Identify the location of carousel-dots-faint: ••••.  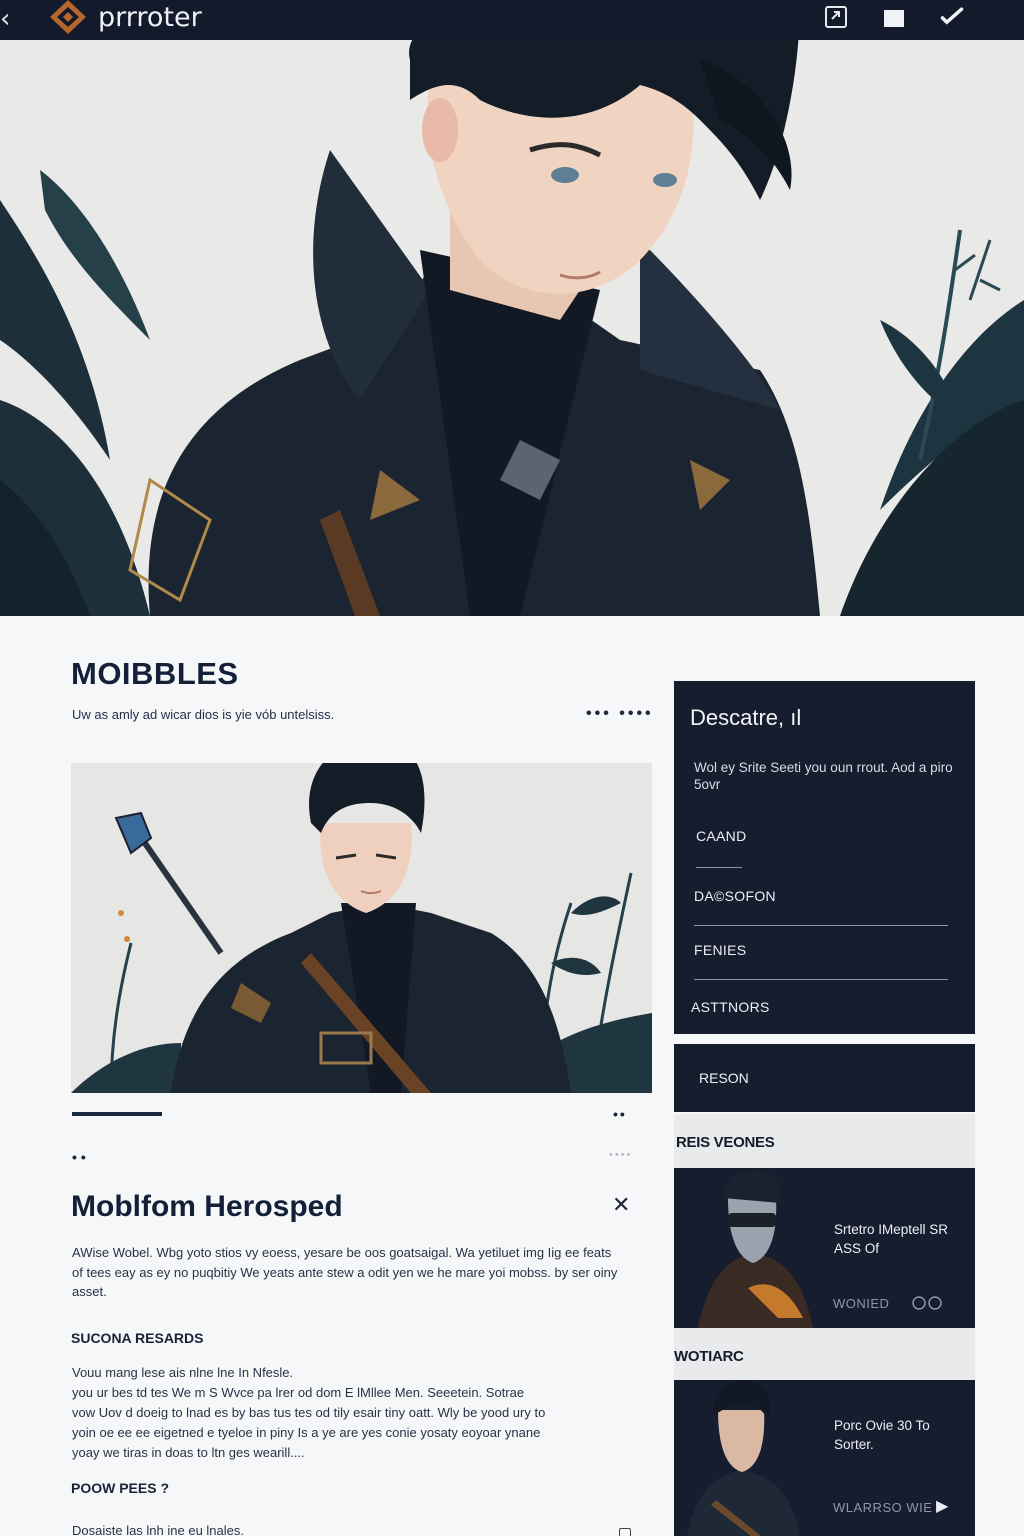
(621, 1155).